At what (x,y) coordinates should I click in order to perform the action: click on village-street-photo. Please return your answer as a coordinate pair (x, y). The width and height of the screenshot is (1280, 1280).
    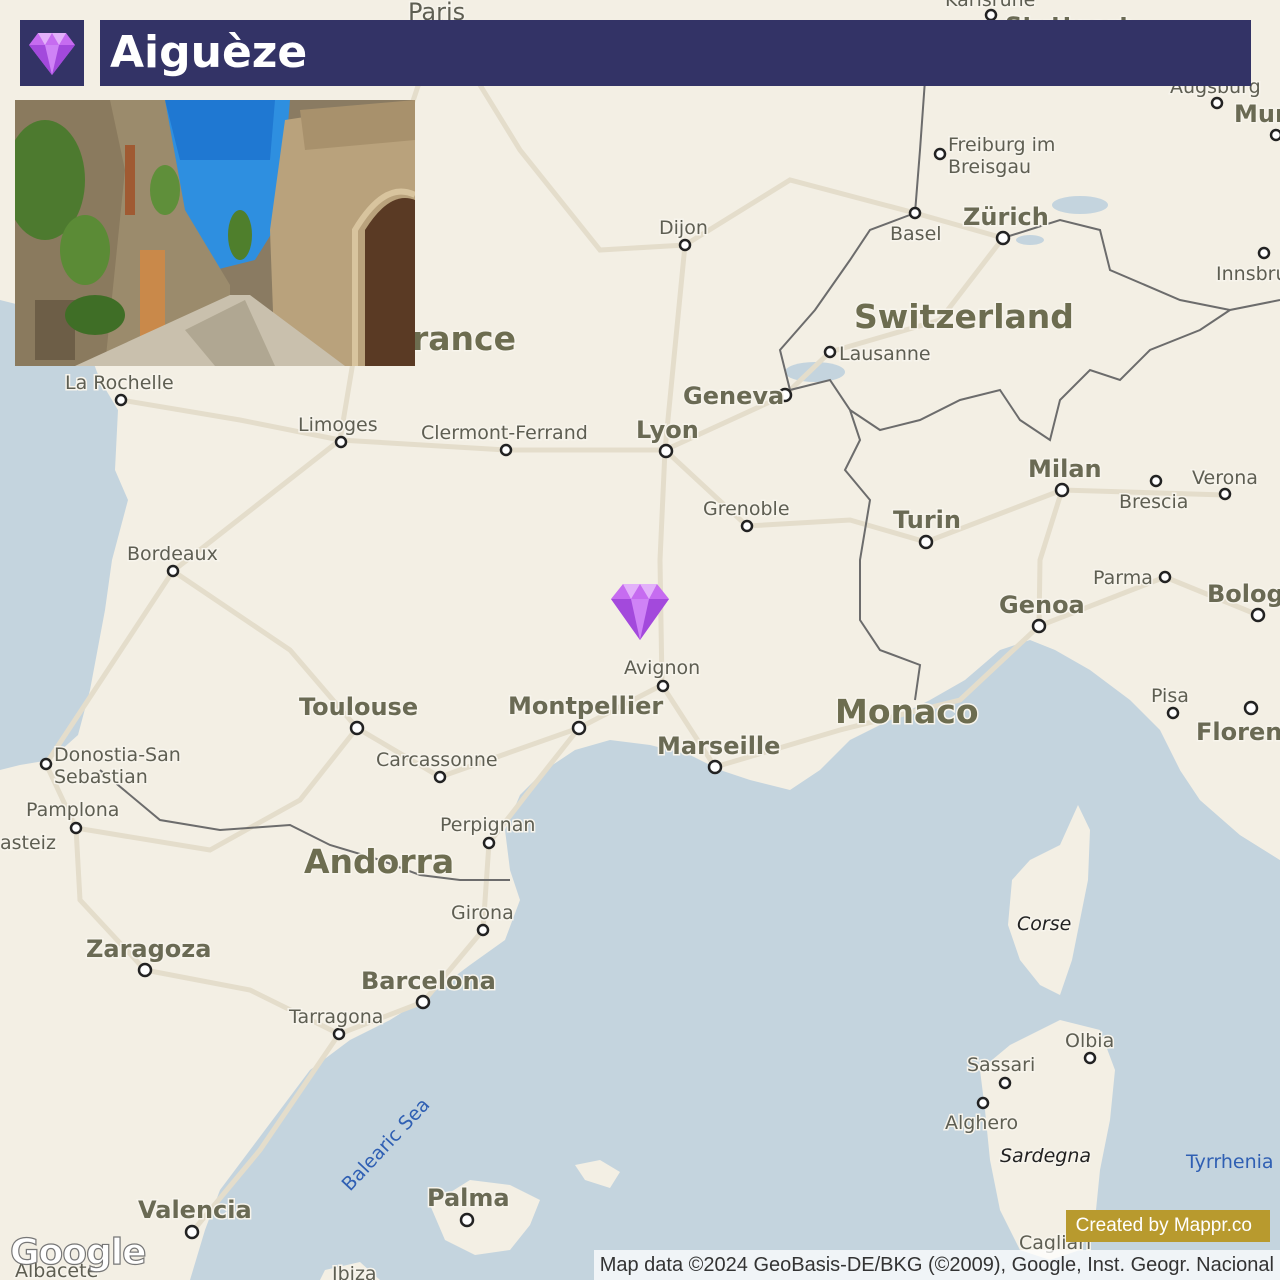
    Looking at the image, I should click on (215, 233).